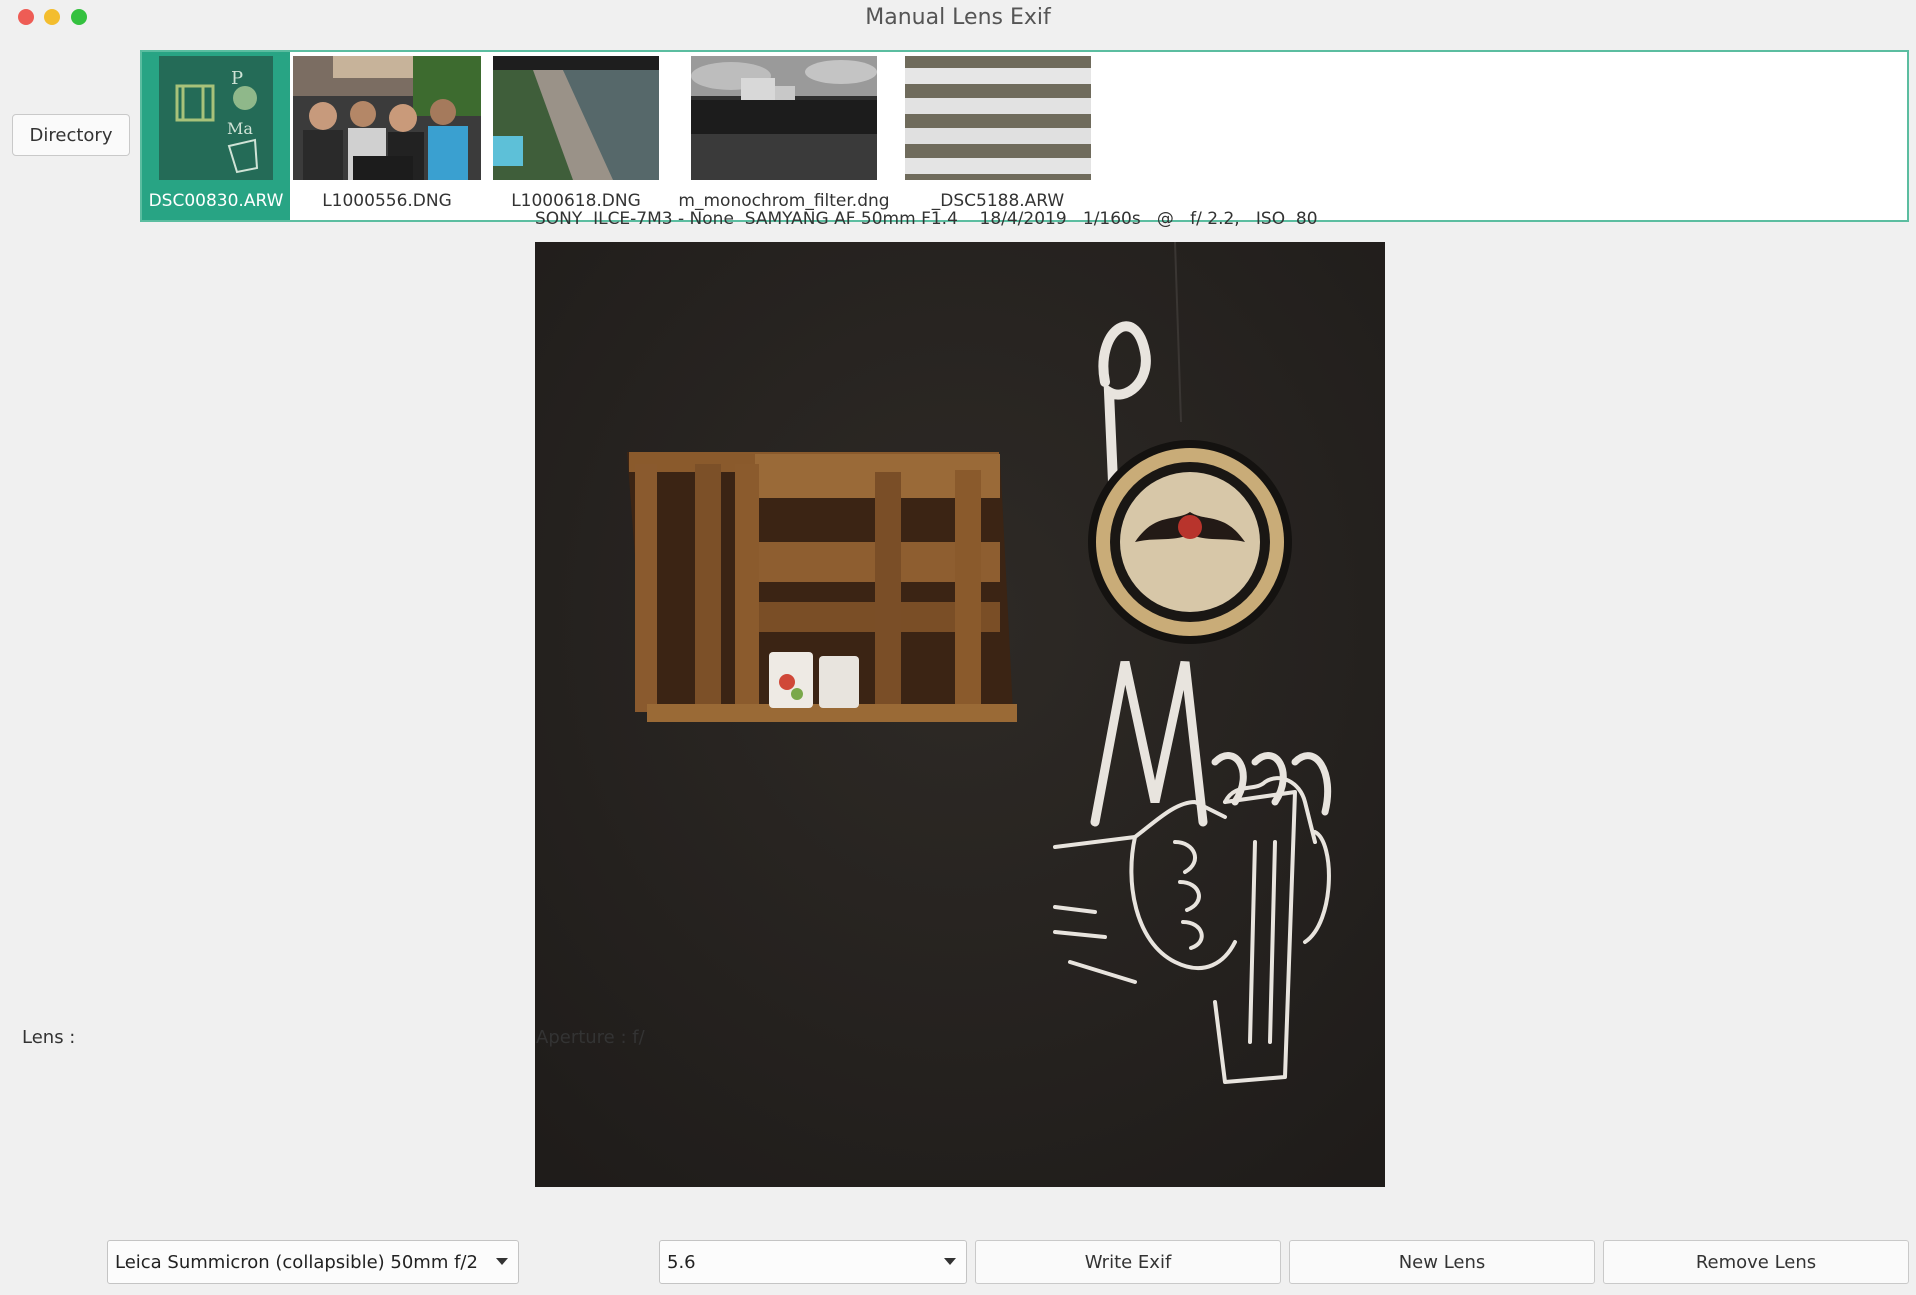 This screenshot has width=1916, height=1295. I want to click on window-title: Manual Lens Exif, so click(958, 17).